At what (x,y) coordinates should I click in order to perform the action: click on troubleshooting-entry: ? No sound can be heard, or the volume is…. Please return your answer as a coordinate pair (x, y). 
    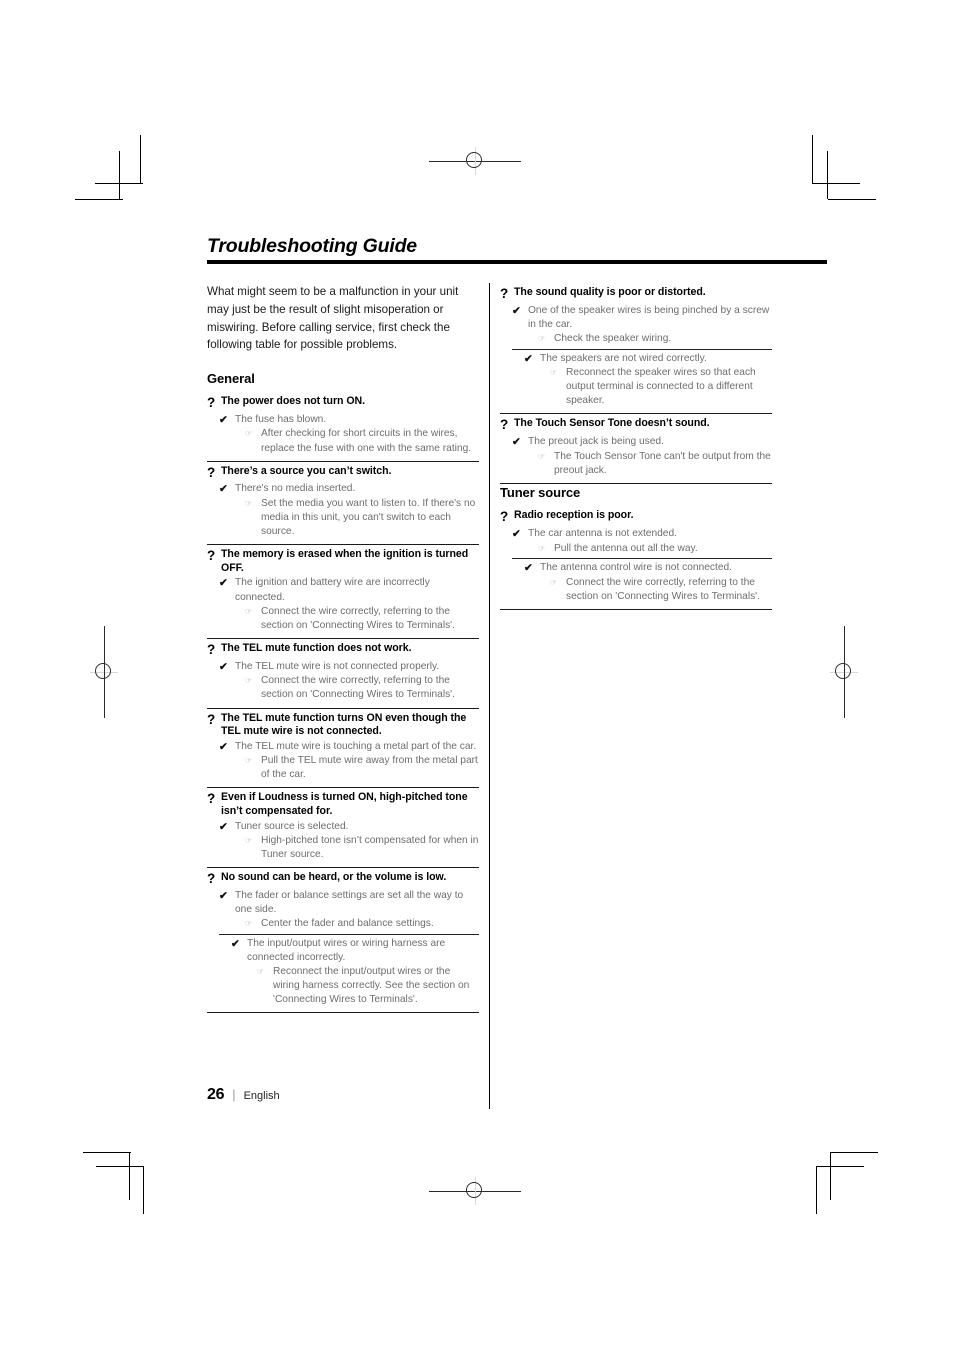
    Looking at the image, I should click on (343, 940).